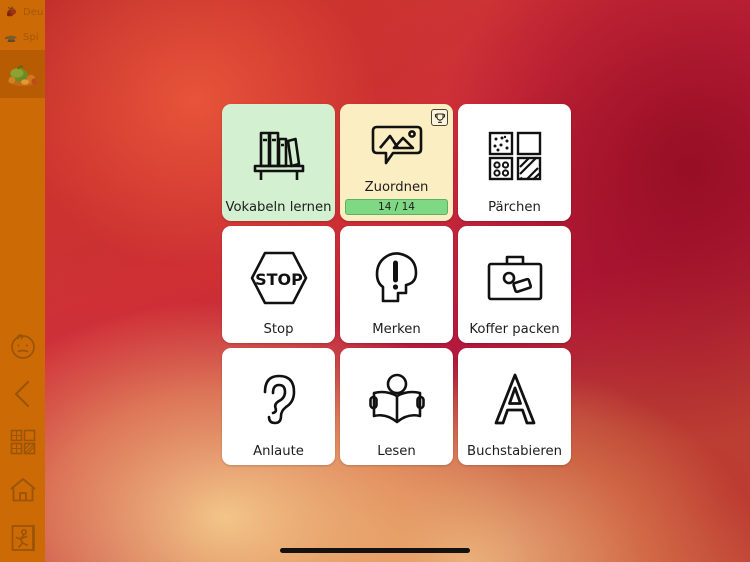 The height and width of the screenshot is (562, 750). Describe the element at coordinates (22, 490) in the screenshot. I see `home-icon` at that location.